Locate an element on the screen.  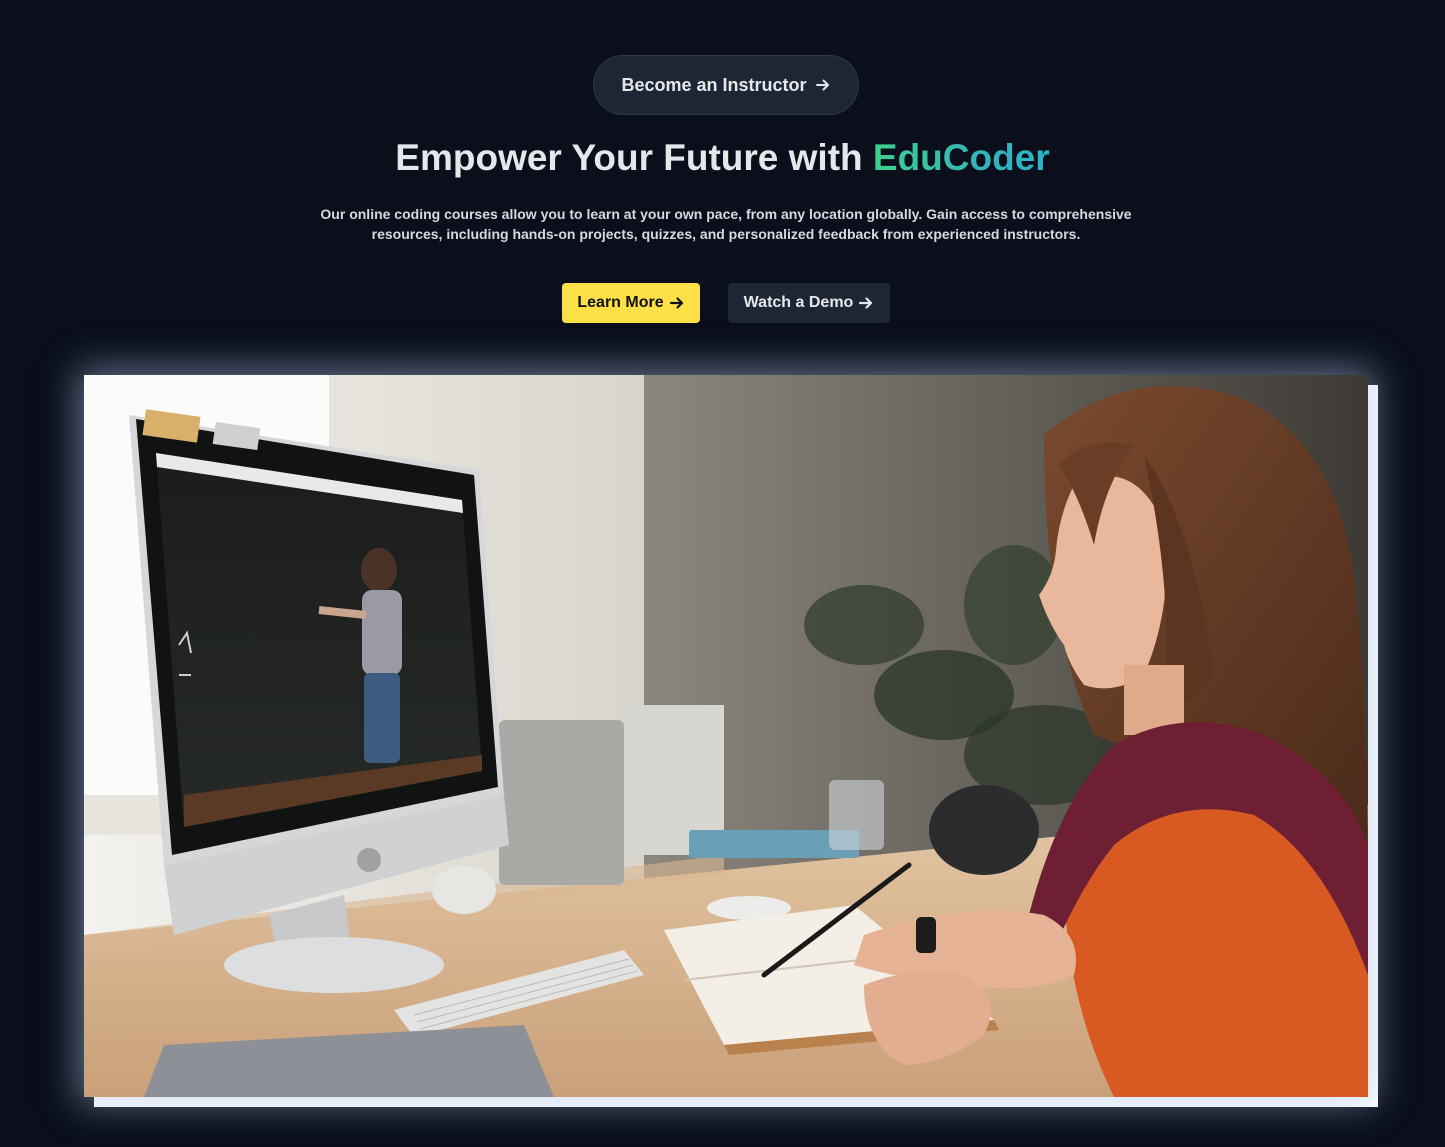
hero-title: Empower Your Future with EduCoder is located at coordinates (722, 158).